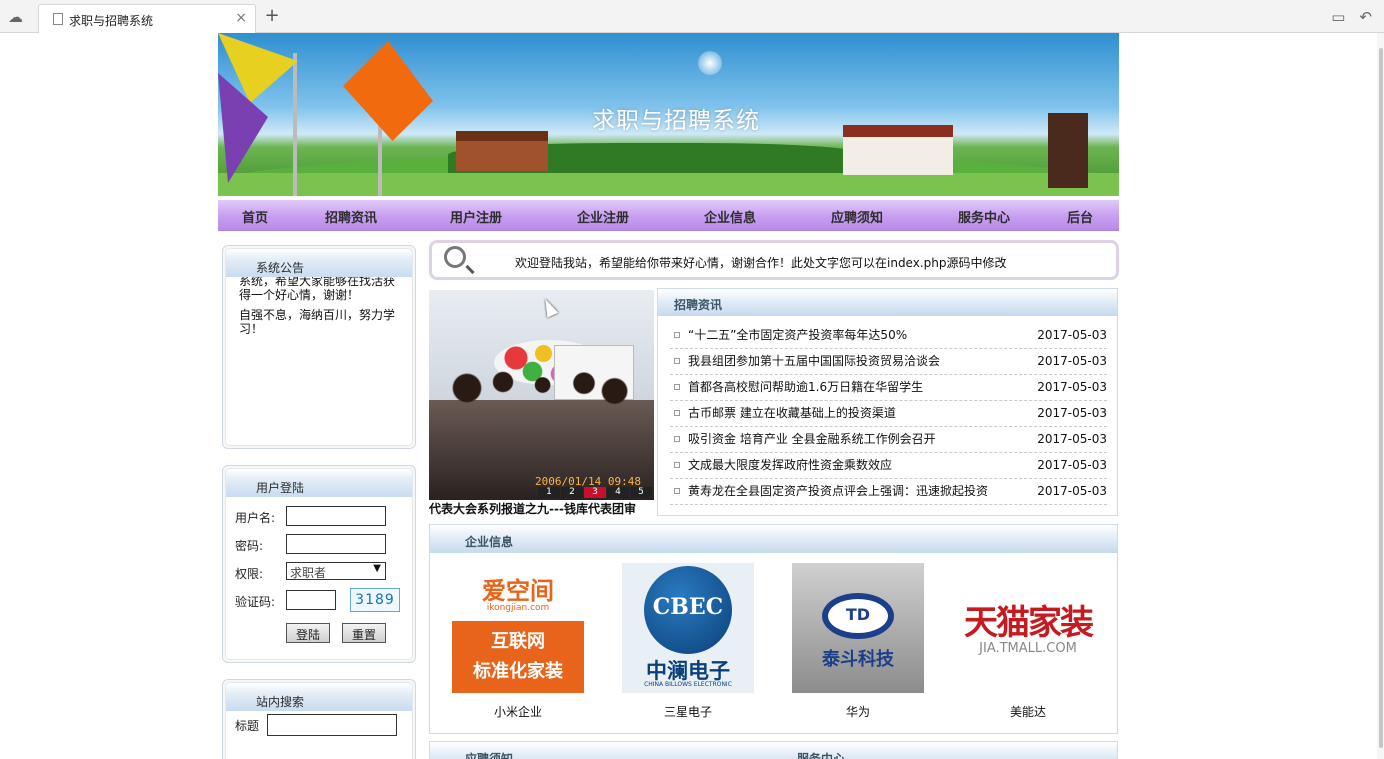 The width and height of the screenshot is (1384, 759). I want to click on company-name: 华为, so click(858, 711).